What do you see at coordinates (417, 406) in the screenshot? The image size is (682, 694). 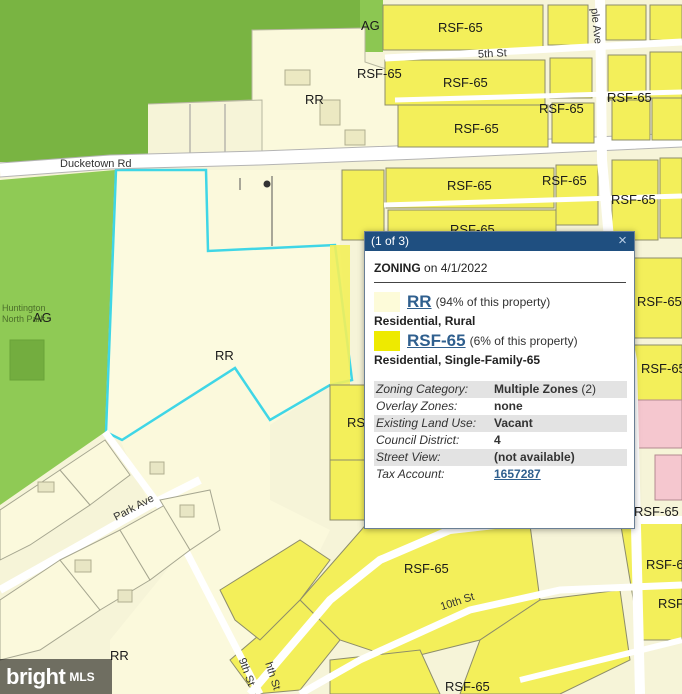 I see `attribute-key: Overlay Zones:` at bounding box center [417, 406].